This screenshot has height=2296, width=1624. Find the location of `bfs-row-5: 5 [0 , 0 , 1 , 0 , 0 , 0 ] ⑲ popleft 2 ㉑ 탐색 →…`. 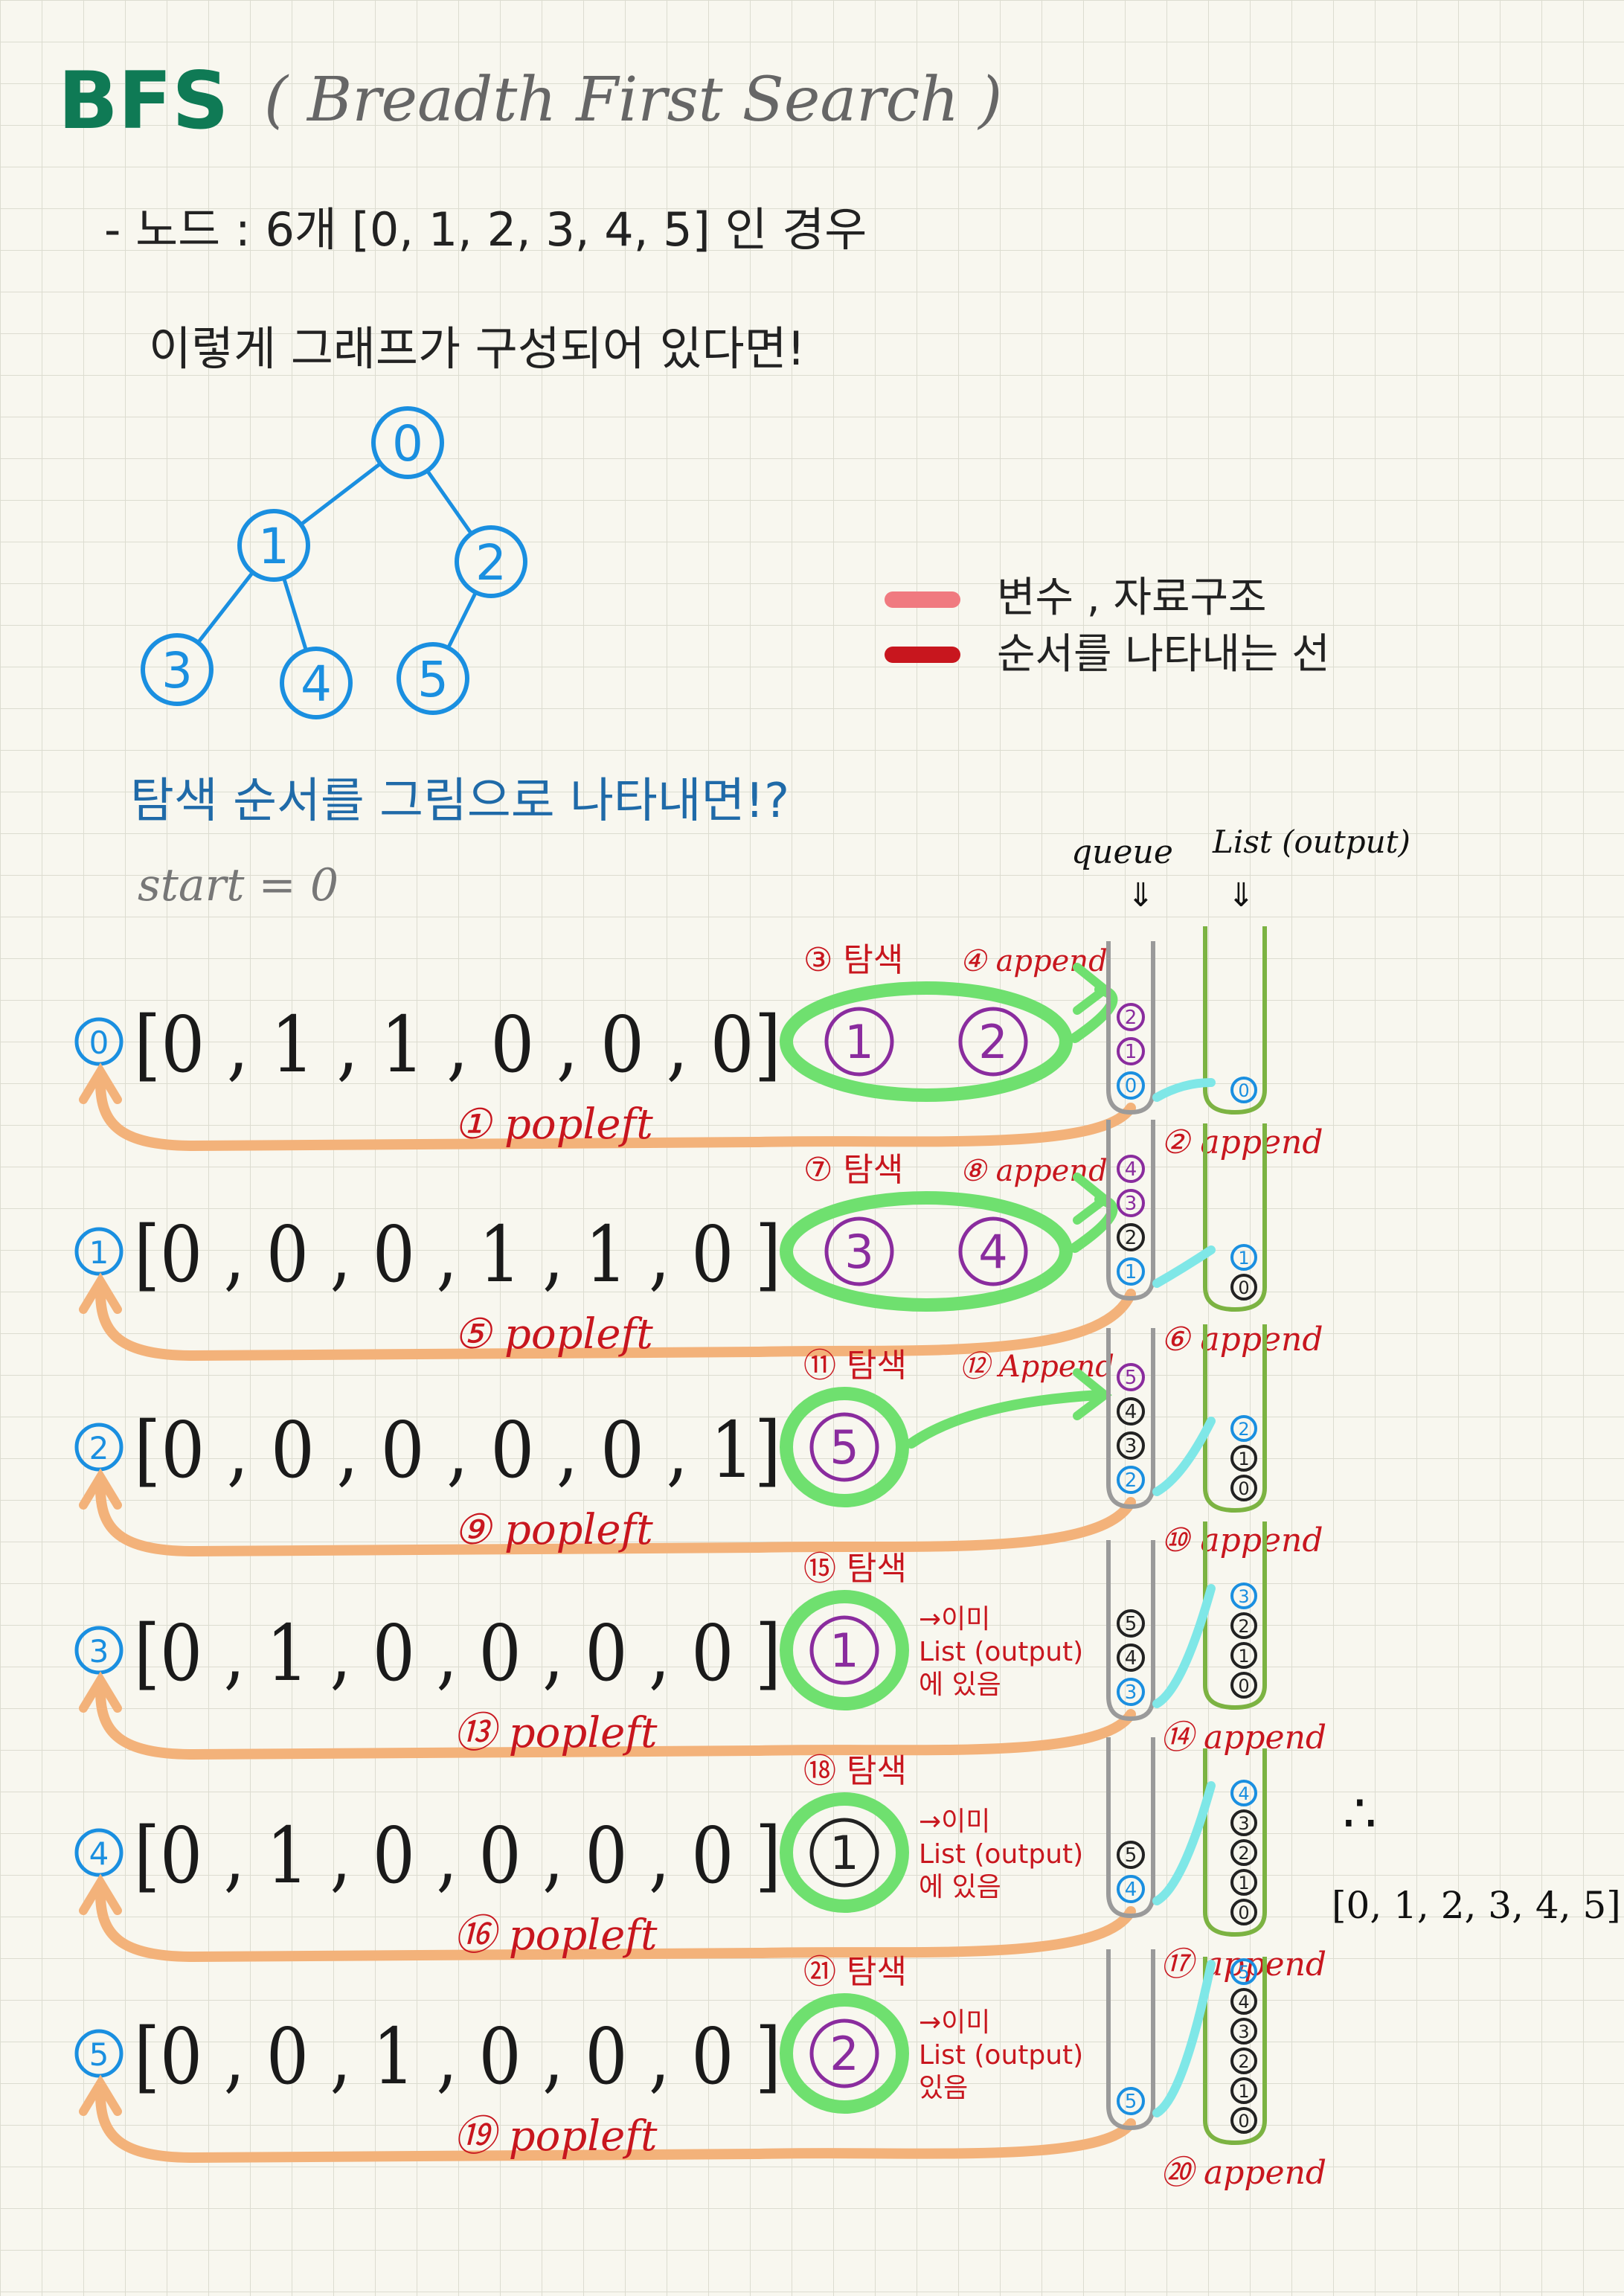

bfs-row-5: 5 [0 , 0 , 1 , 0 , 0 , 0 ] ⑲ popleft 2 ㉑ 탐색 →… is located at coordinates (700, 2070).